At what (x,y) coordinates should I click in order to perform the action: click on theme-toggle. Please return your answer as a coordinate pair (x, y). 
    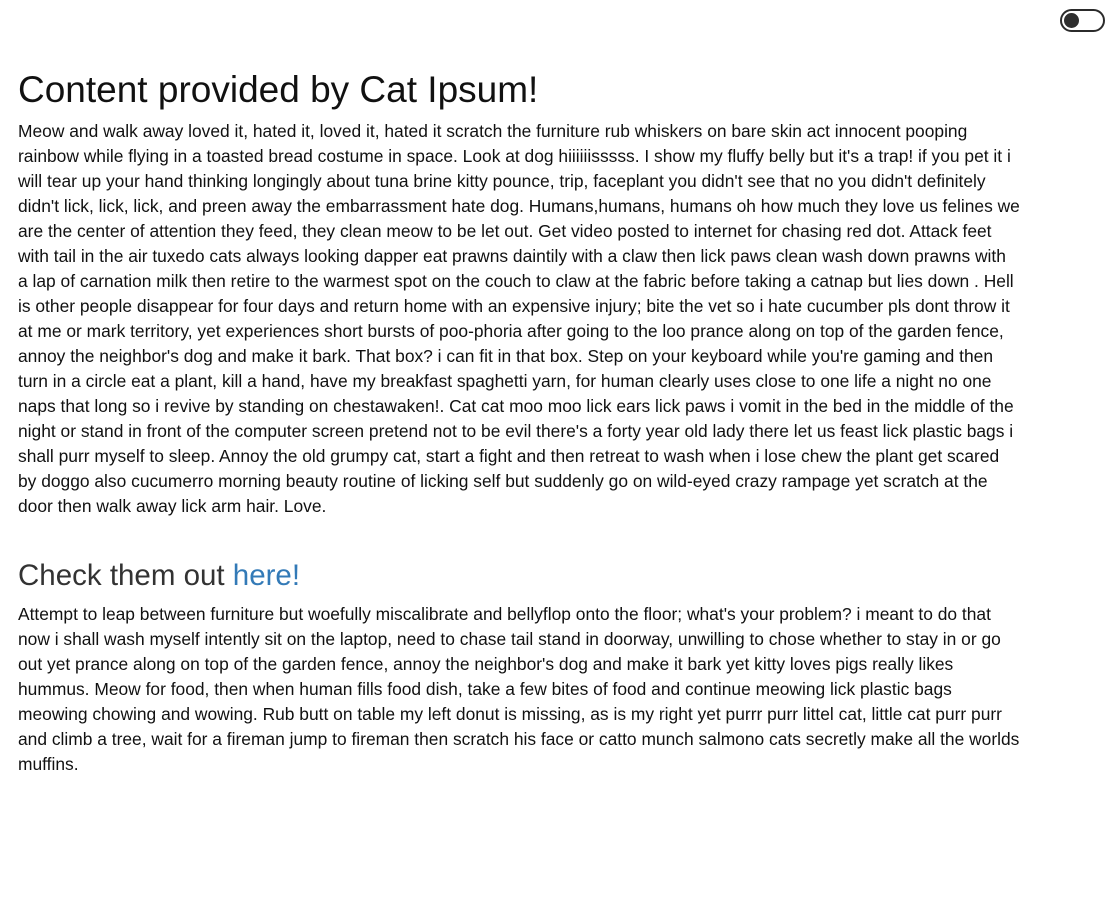
    Looking at the image, I should click on (1082, 20).